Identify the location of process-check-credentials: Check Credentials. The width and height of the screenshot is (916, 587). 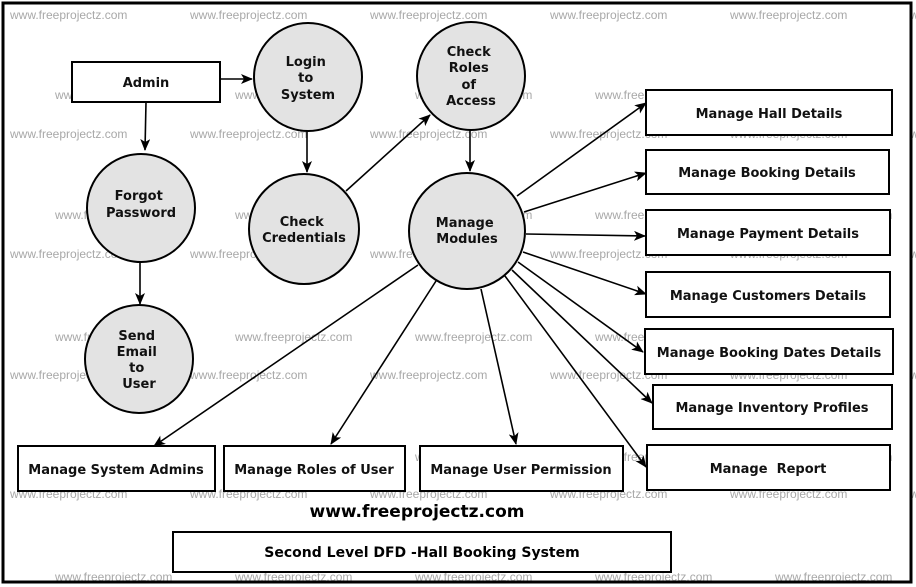
(304, 229).